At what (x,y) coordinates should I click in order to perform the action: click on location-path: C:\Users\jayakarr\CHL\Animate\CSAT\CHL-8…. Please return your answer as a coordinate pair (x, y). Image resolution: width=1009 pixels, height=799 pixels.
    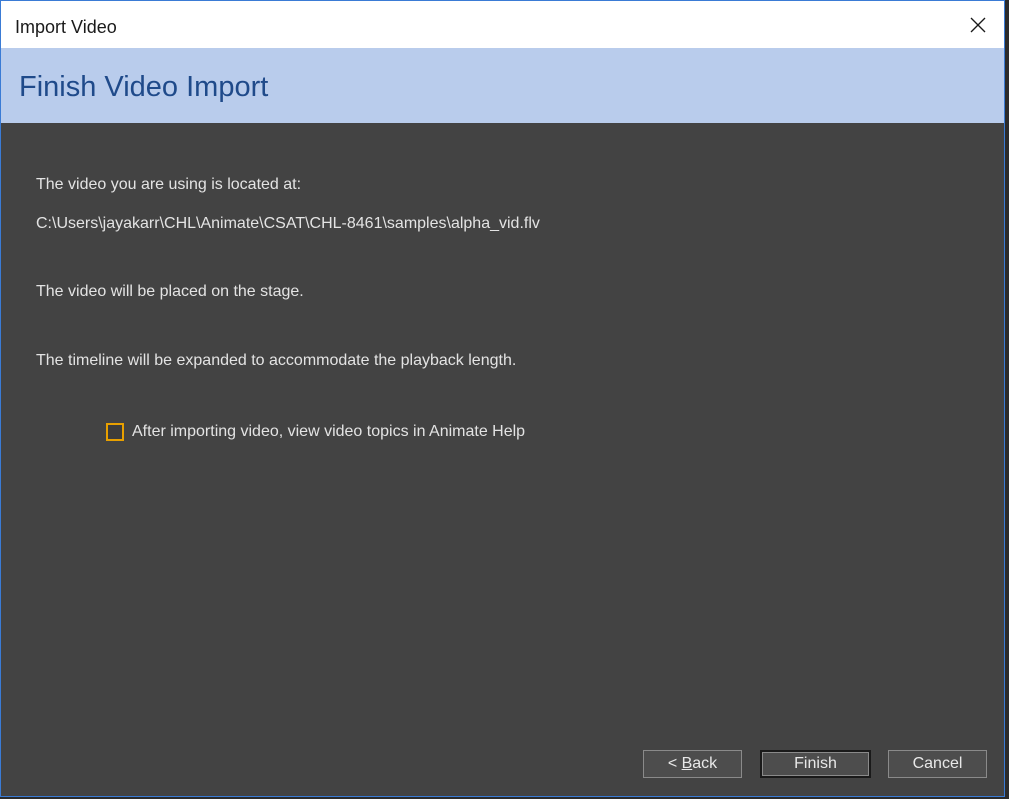
    Looking at the image, I should click on (288, 223).